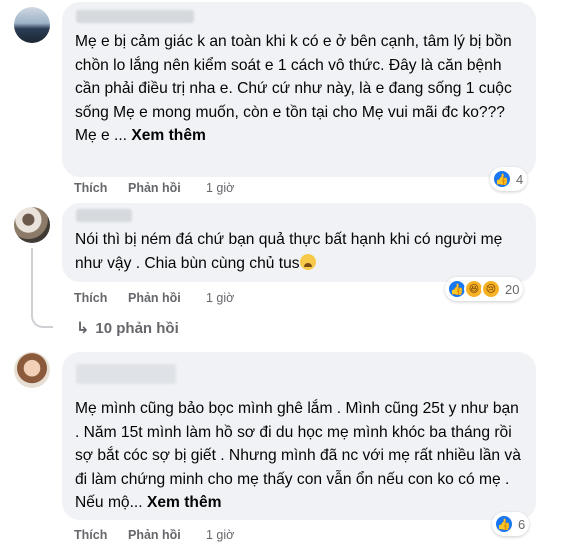  I want to click on thread-connector-line, so click(42, 288).